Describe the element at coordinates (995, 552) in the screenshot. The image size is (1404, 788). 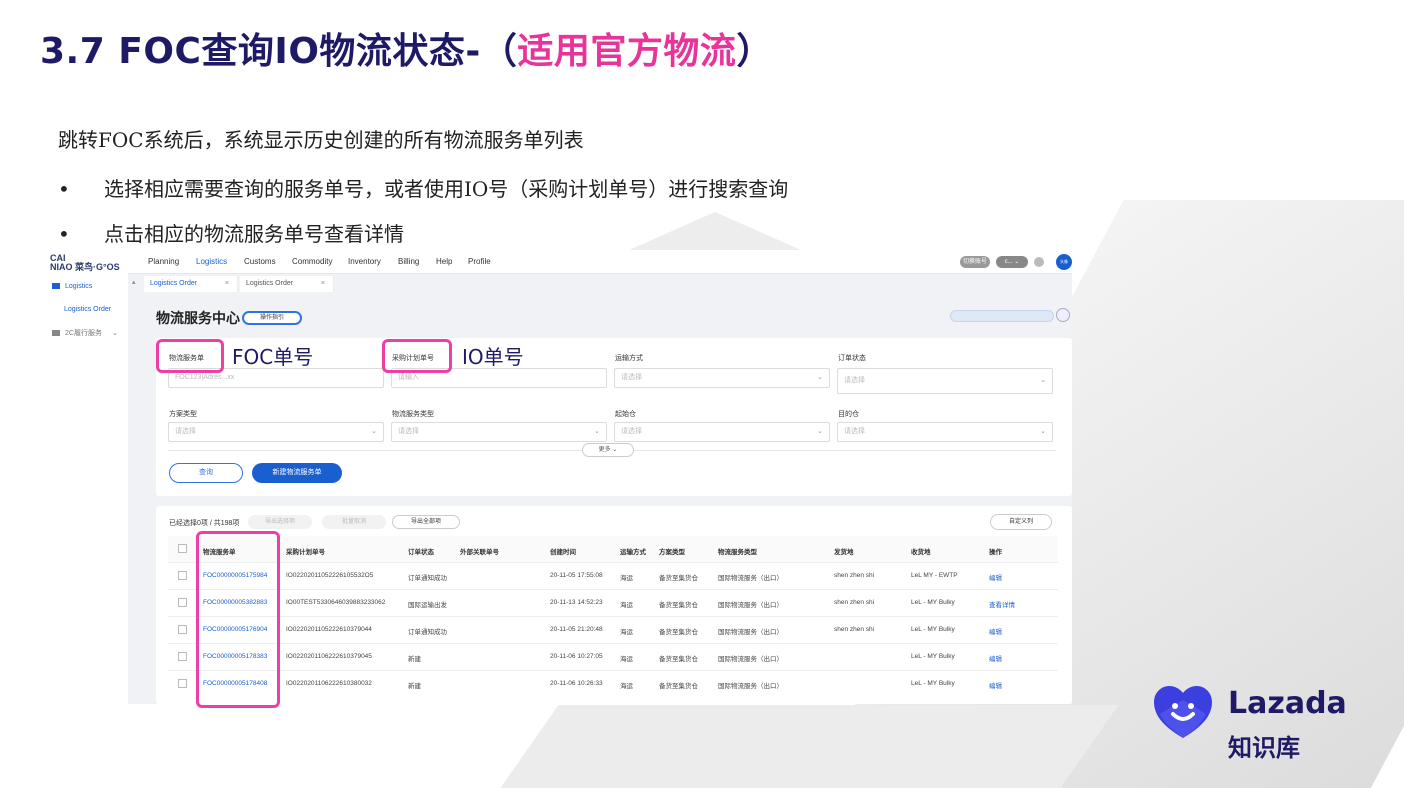
I see `col-header: 操作` at that location.